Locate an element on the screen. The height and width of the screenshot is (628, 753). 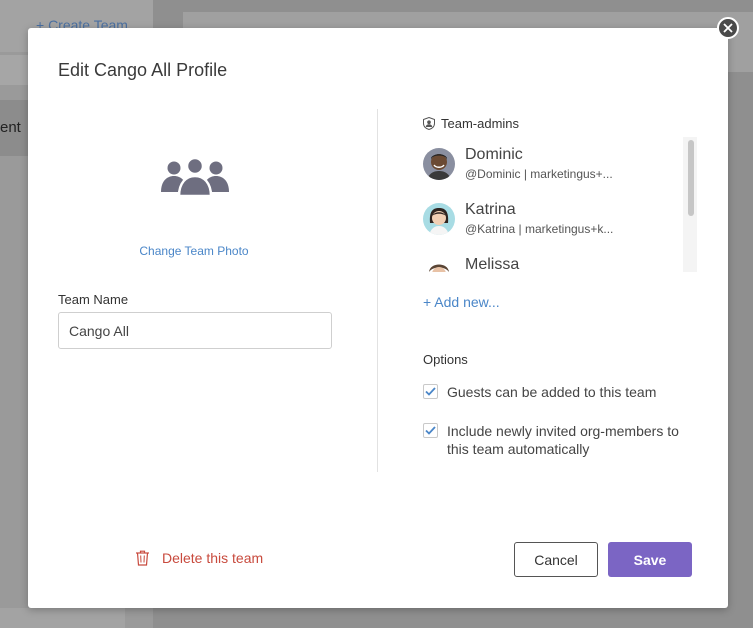
avatar-dominic is located at coordinates (439, 164).